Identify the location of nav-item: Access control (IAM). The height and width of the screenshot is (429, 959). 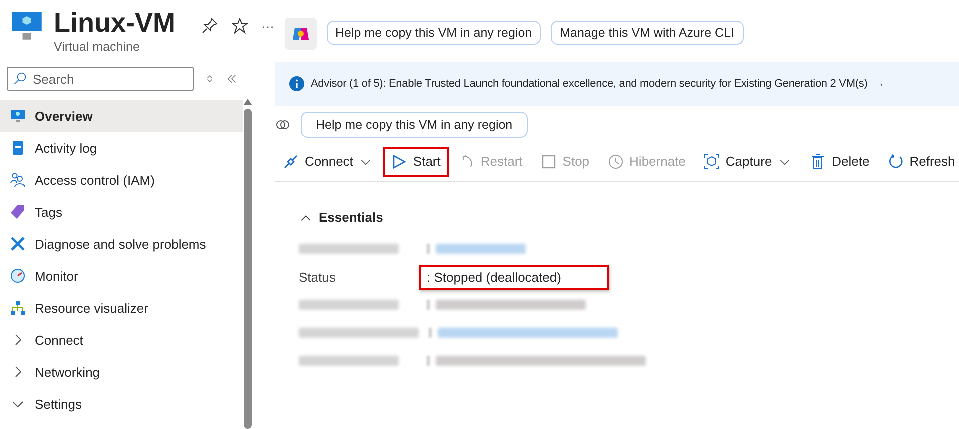
(121, 180).